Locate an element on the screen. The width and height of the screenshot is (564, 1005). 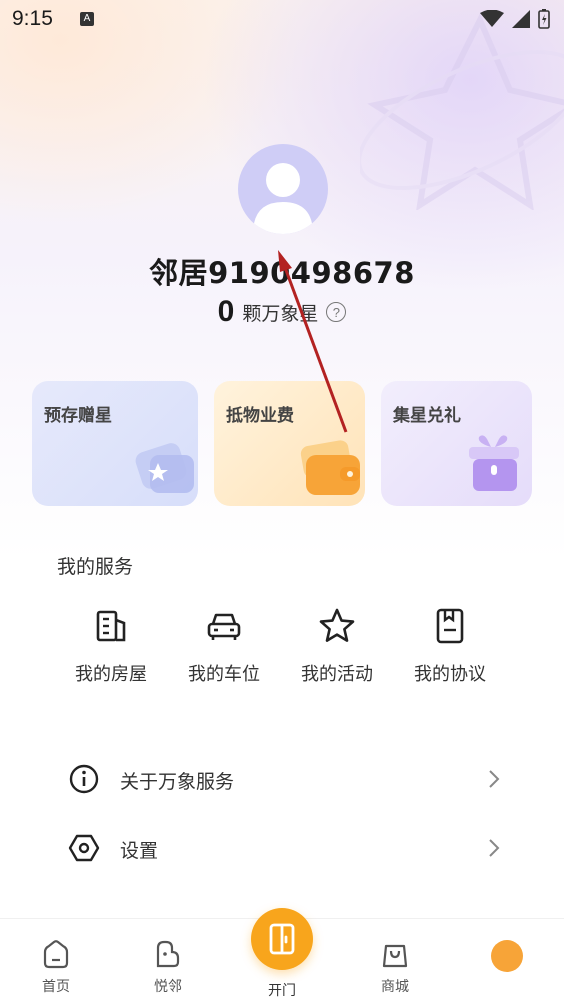
building-icon is located at coordinates (111, 626).